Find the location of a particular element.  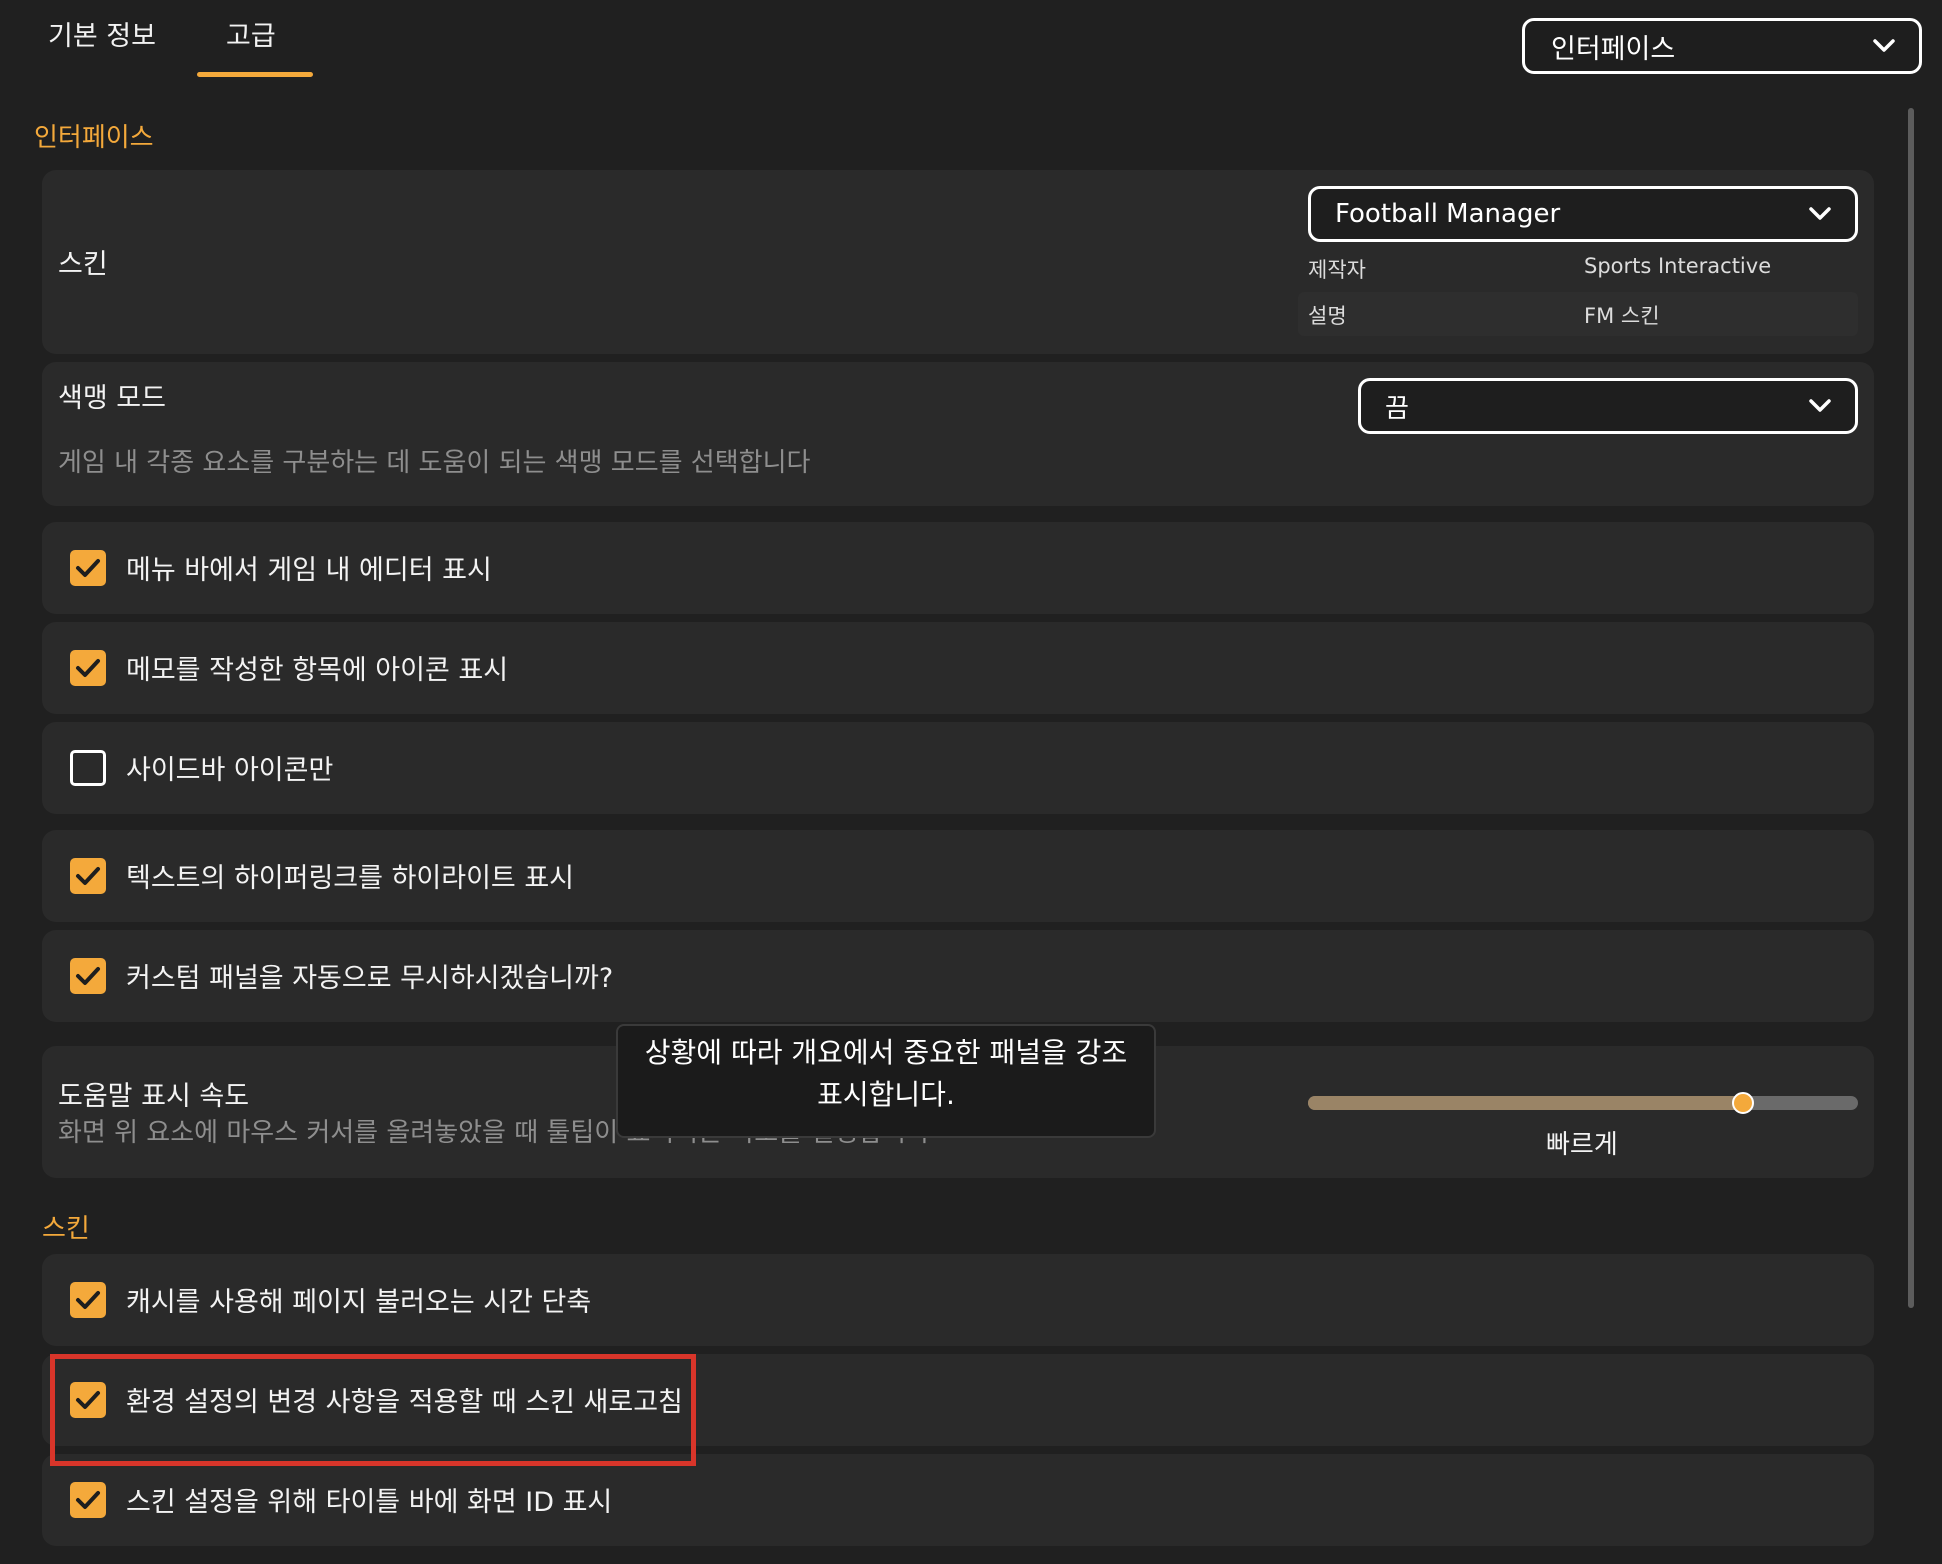

help-speed-label: 도움말 표시 속도 is located at coordinates (154, 1096).